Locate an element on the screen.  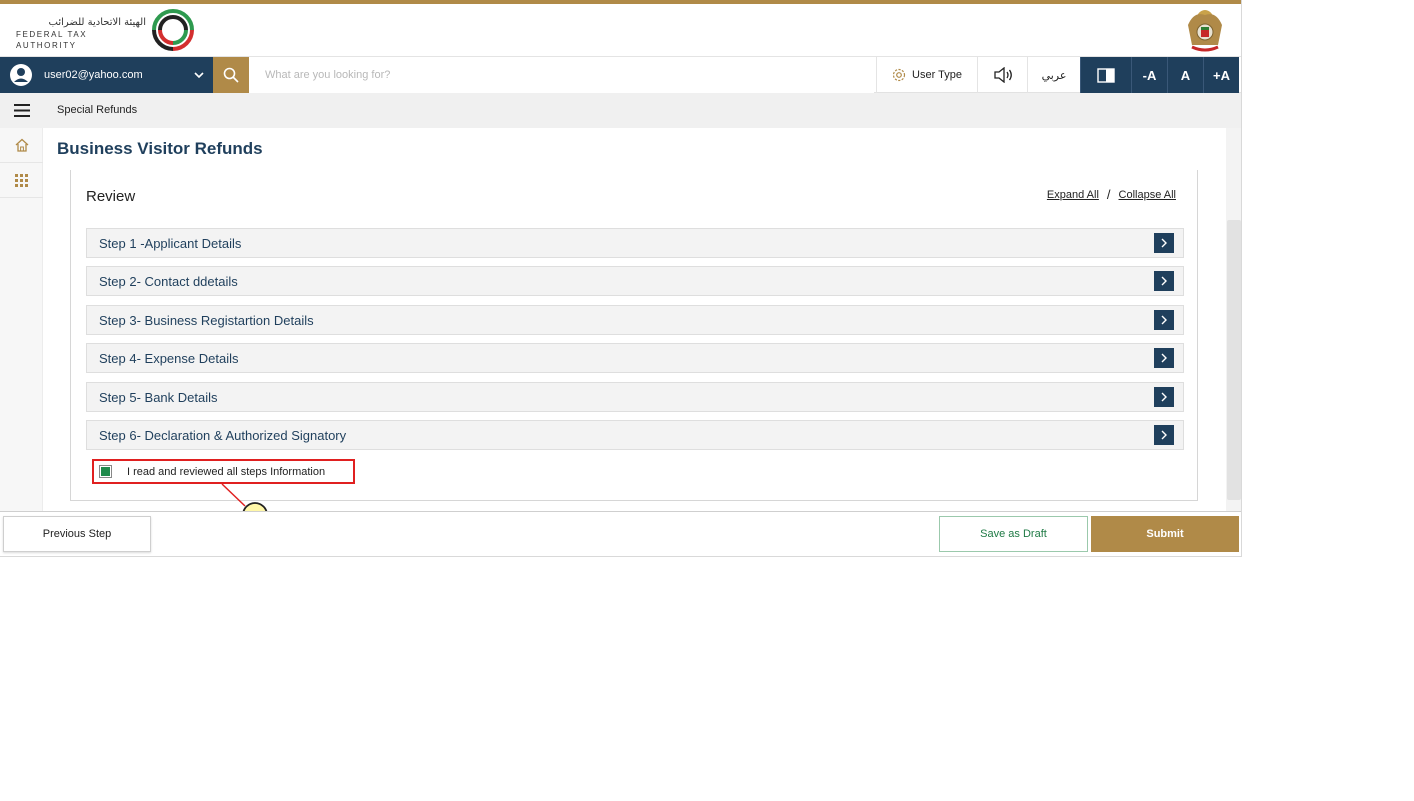
home-icon is located at coordinates (21, 145).